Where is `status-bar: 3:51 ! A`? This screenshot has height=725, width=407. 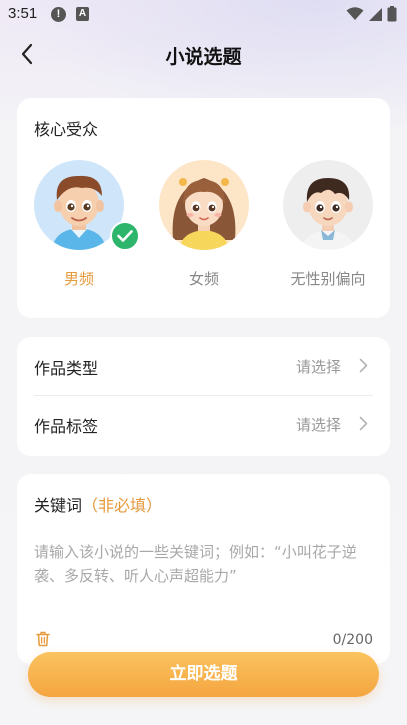 status-bar: 3:51 ! A is located at coordinates (203, 15).